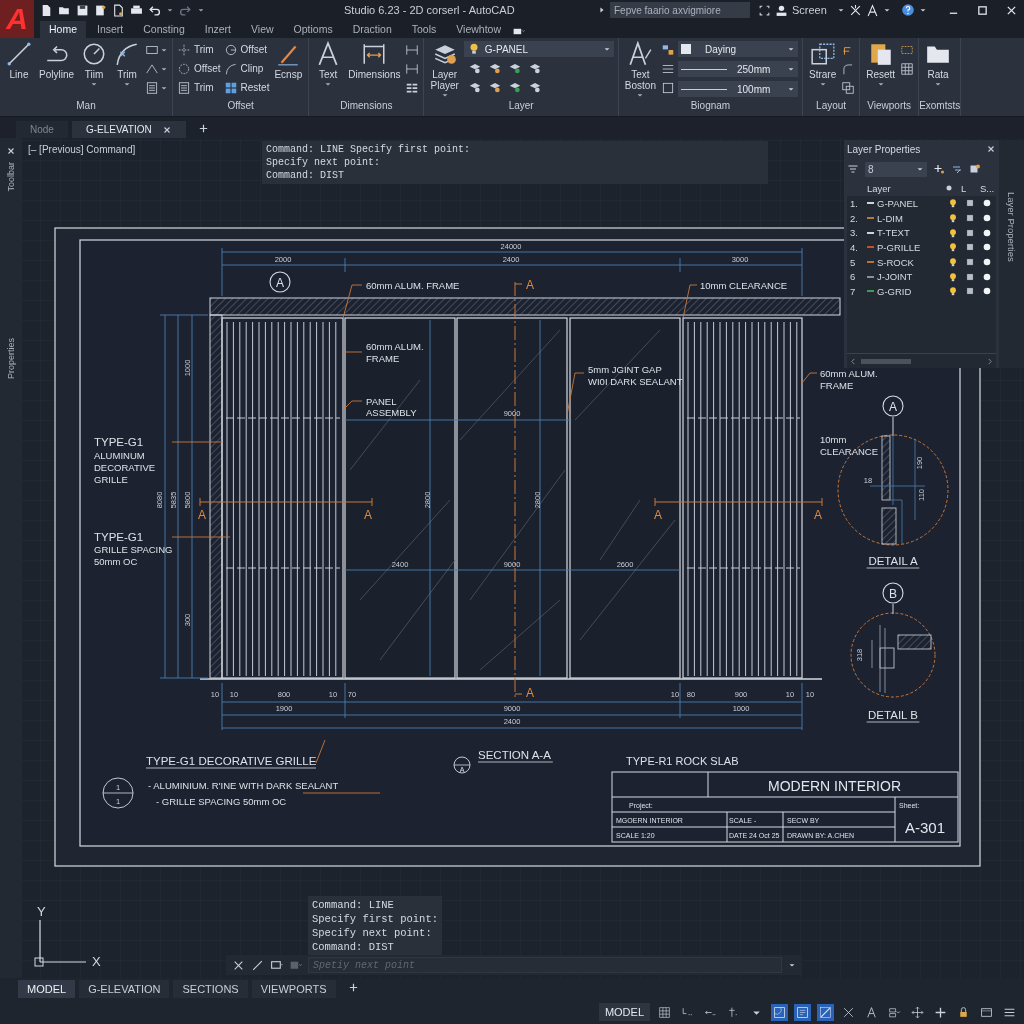 This screenshot has width=1024, height=1024. Describe the element at coordinates (804, 10) in the screenshot. I see `account-button: Screen` at that location.